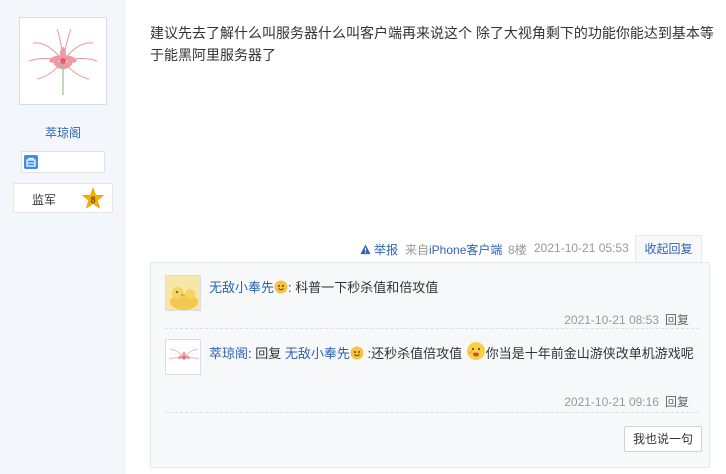 The width and height of the screenshot is (726, 474). Describe the element at coordinates (63, 162) in the screenshot. I see `author-badge-bar` at that location.